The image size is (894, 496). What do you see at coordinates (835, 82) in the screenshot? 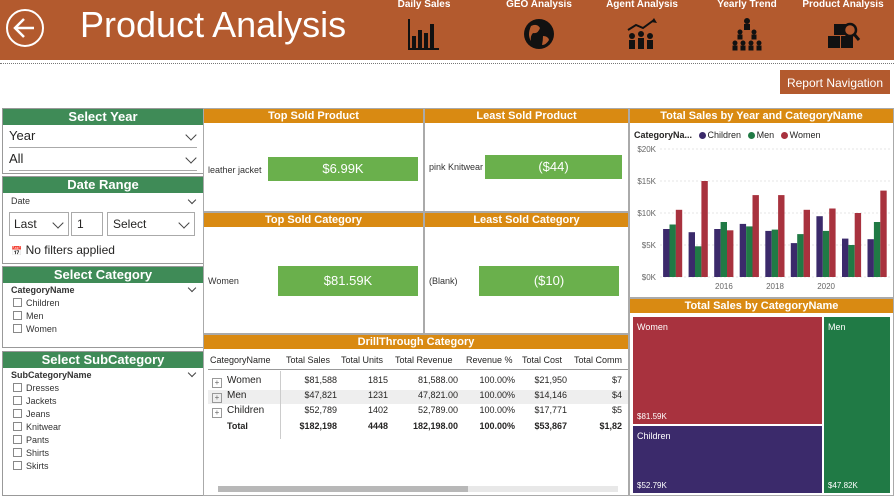
I see `report-navigation-button: Report Navigation` at bounding box center [835, 82].